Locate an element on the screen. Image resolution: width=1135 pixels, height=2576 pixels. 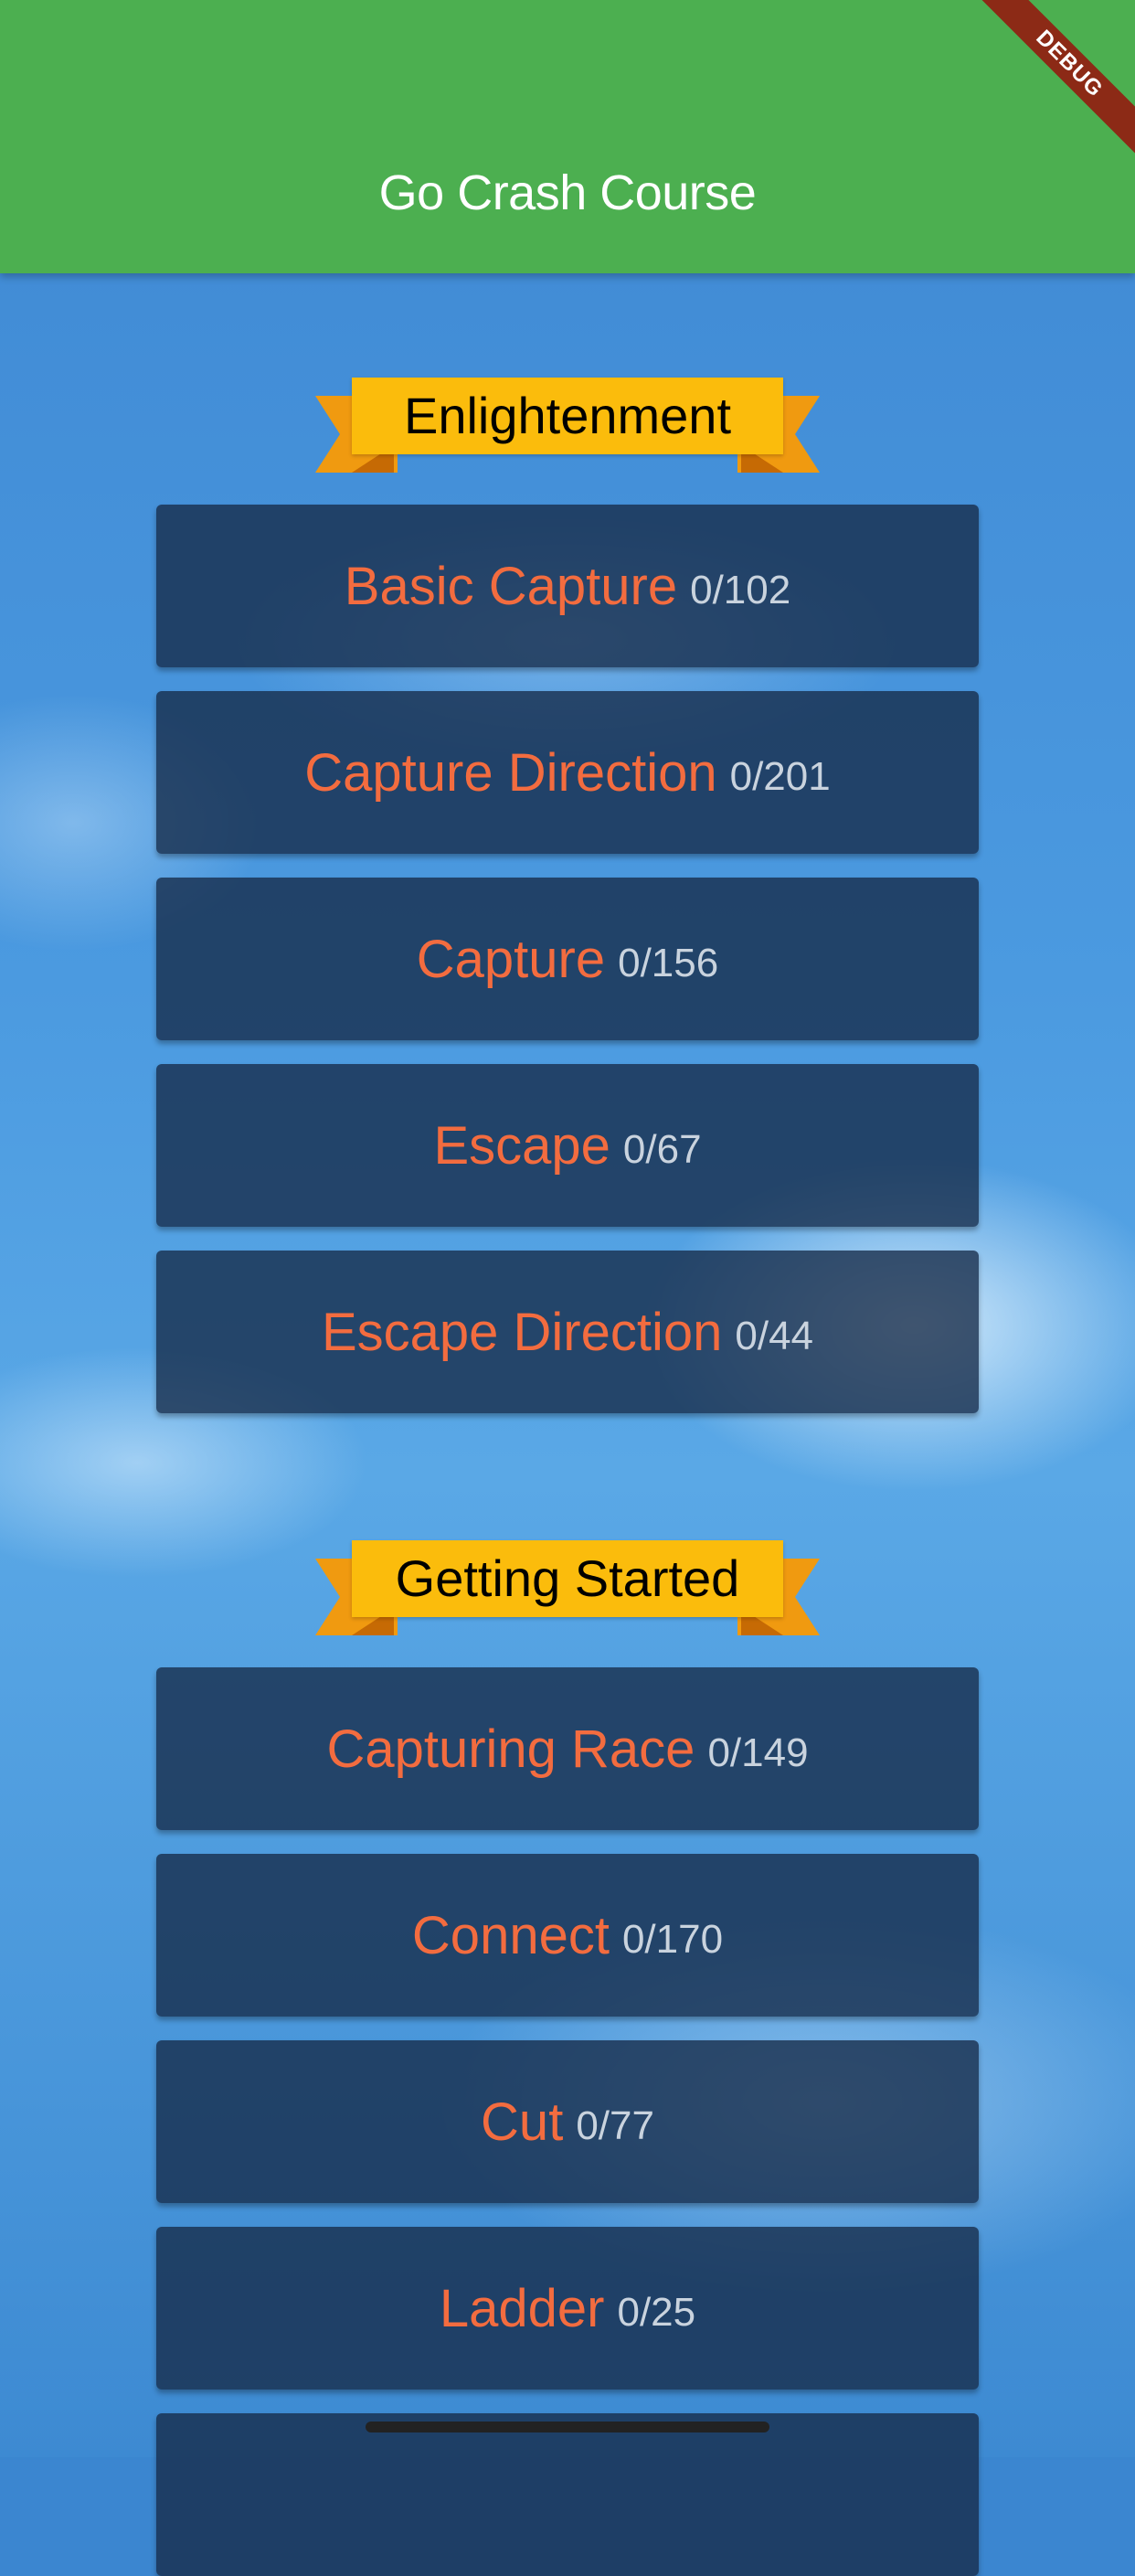
section-banner-enlightenment: Enlightenment is located at coordinates (567, 428).